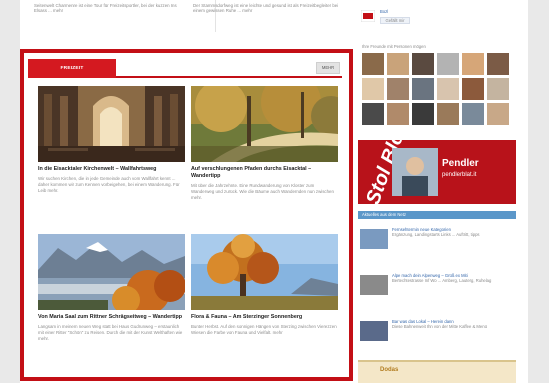 The image size is (549, 383). I want to click on church-image, so click(111, 124).